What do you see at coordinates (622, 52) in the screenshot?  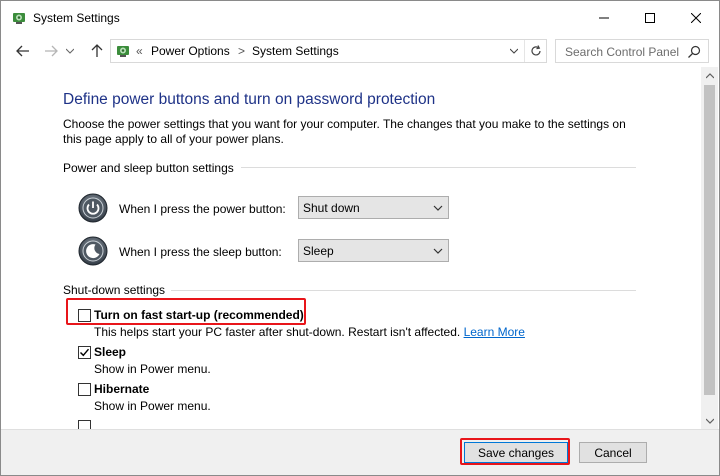 I see `search-placeholder: Search Control Panel` at bounding box center [622, 52].